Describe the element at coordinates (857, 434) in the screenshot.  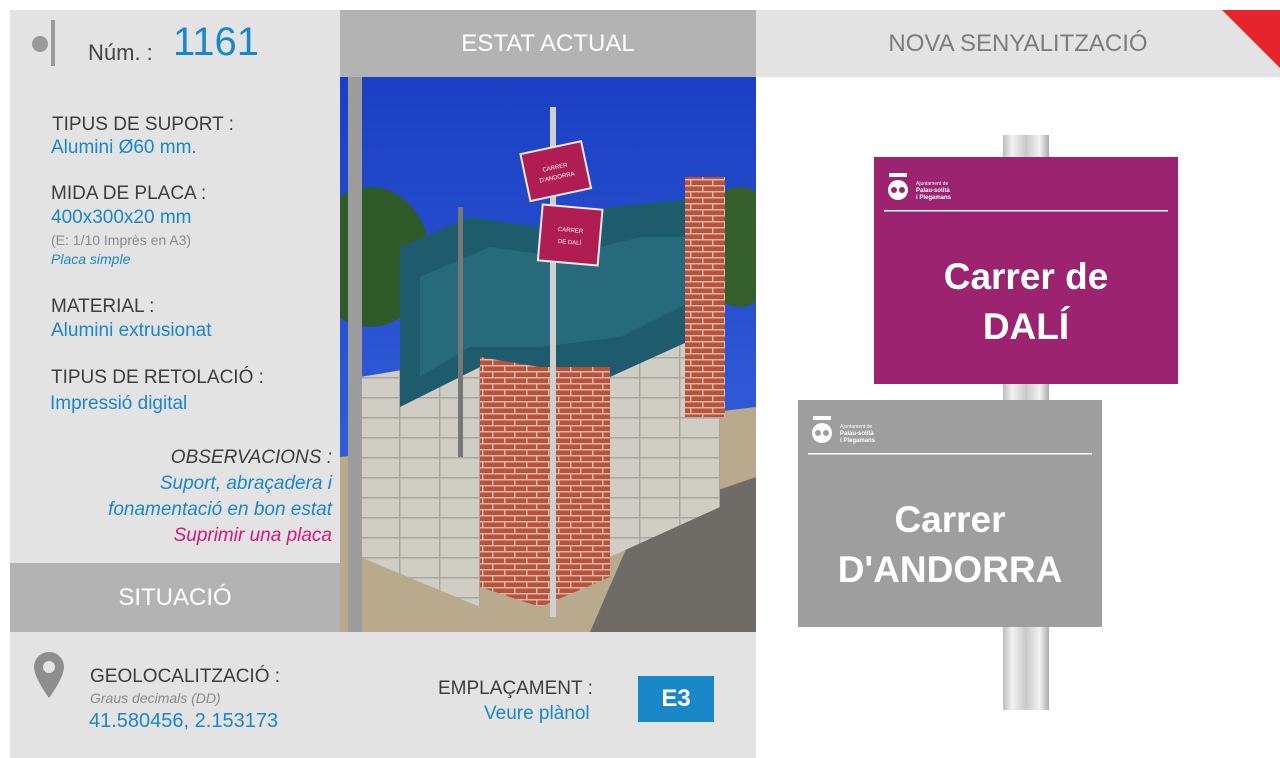
I see `logo-line2-b: Palau-solità` at that location.